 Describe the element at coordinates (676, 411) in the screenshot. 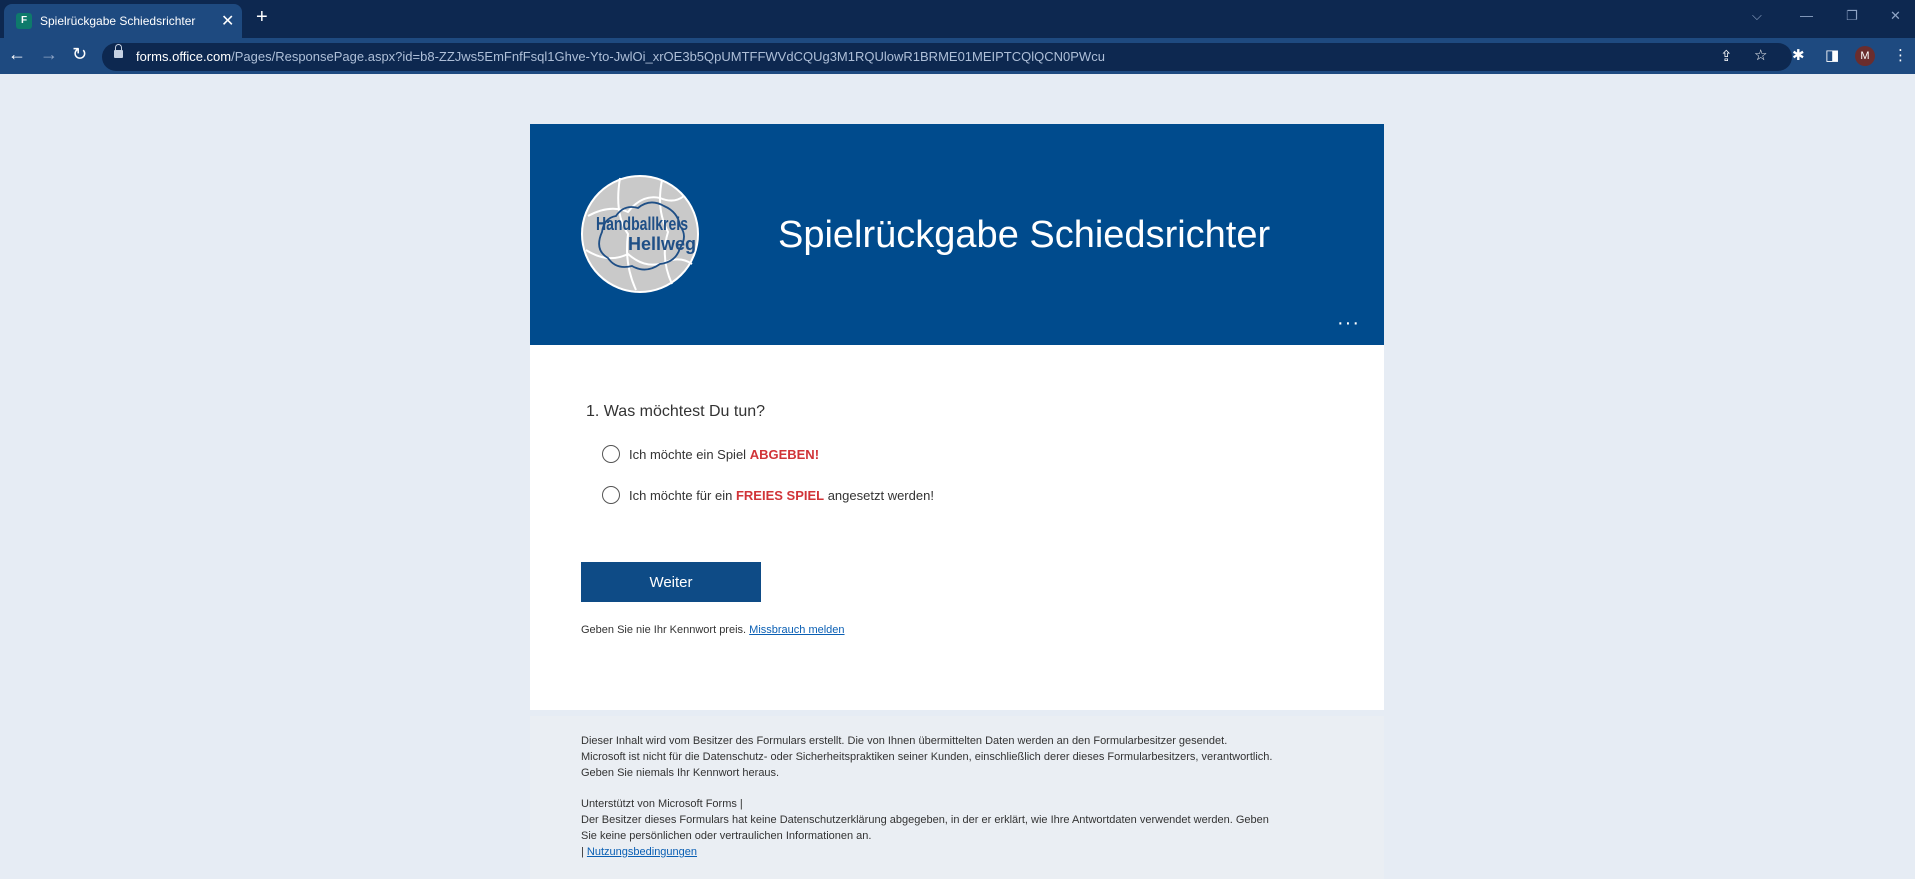

I see `question-title: 1. Was möchtest Du tun?` at that location.